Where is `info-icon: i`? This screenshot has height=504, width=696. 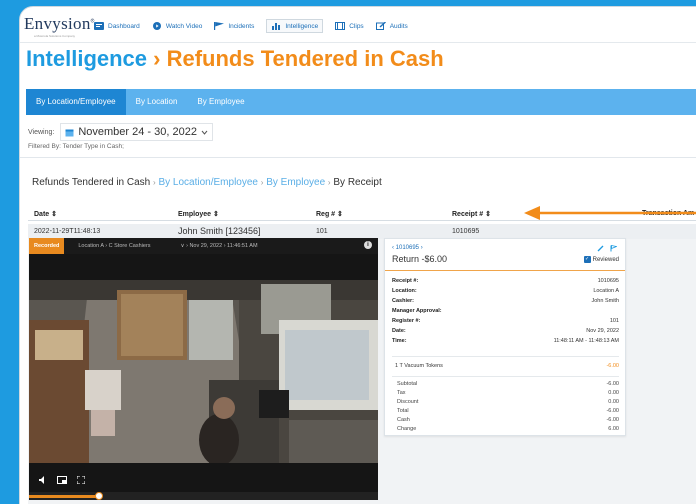
info-icon: i is located at coordinates (368, 245).